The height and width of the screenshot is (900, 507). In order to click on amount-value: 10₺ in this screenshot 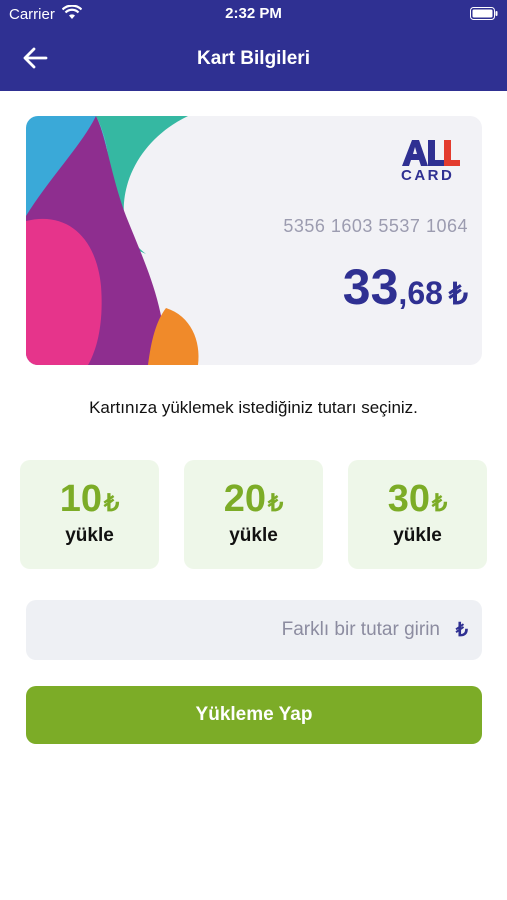, I will do `click(89, 499)`.